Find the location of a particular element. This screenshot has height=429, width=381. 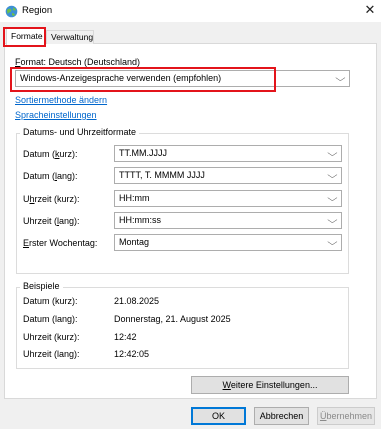

window-title: Region is located at coordinates (37, 10).